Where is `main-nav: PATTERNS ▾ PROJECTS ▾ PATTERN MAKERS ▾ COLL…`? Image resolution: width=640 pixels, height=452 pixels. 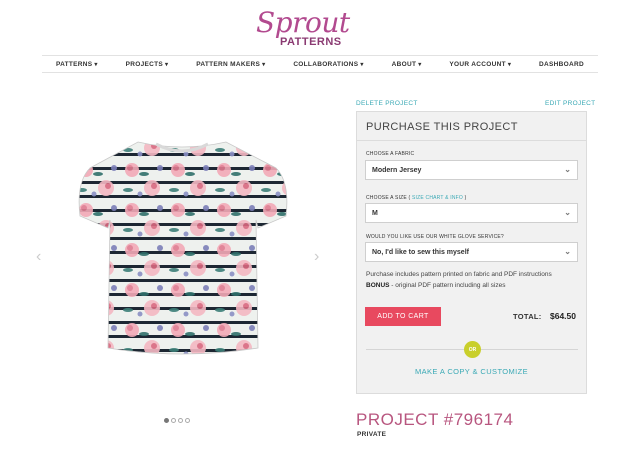
main-nav: PATTERNS ▾ PROJECTS ▾ PATTERN MAKERS ▾ COLL… is located at coordinates (320, 64).